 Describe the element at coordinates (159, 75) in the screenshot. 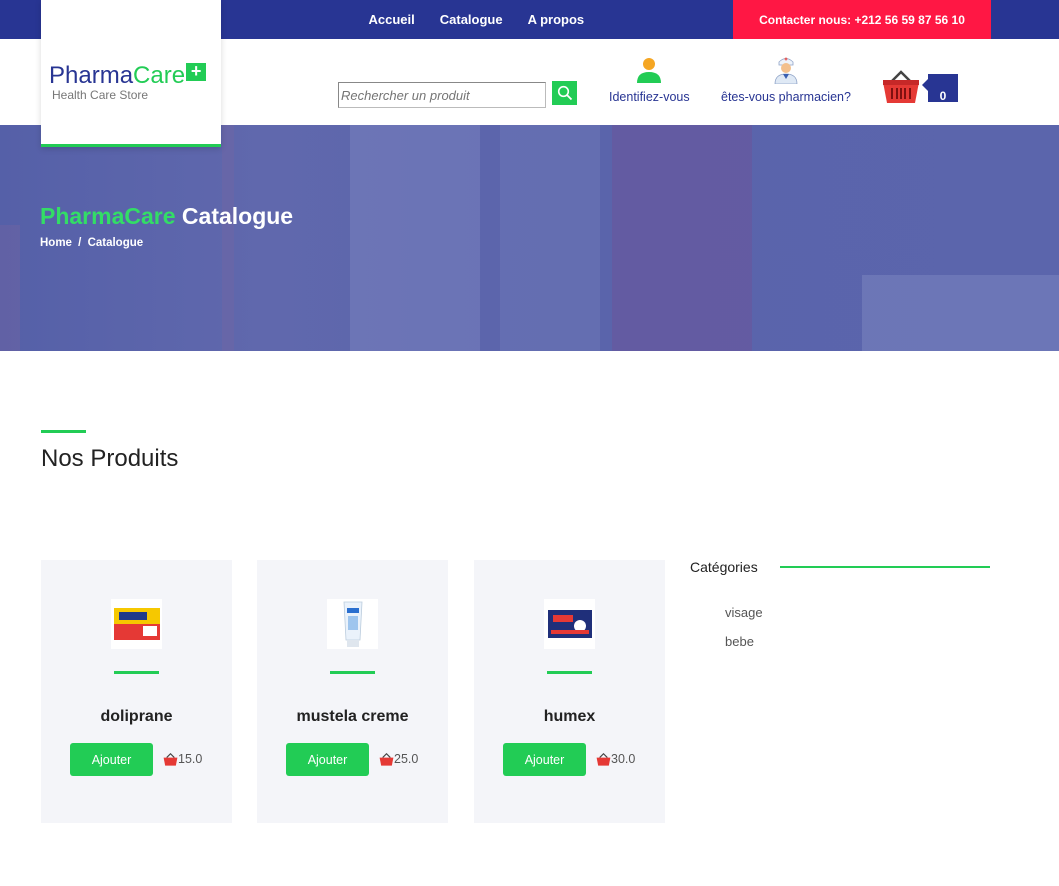

I see `logo-part-care: Care` at that location.